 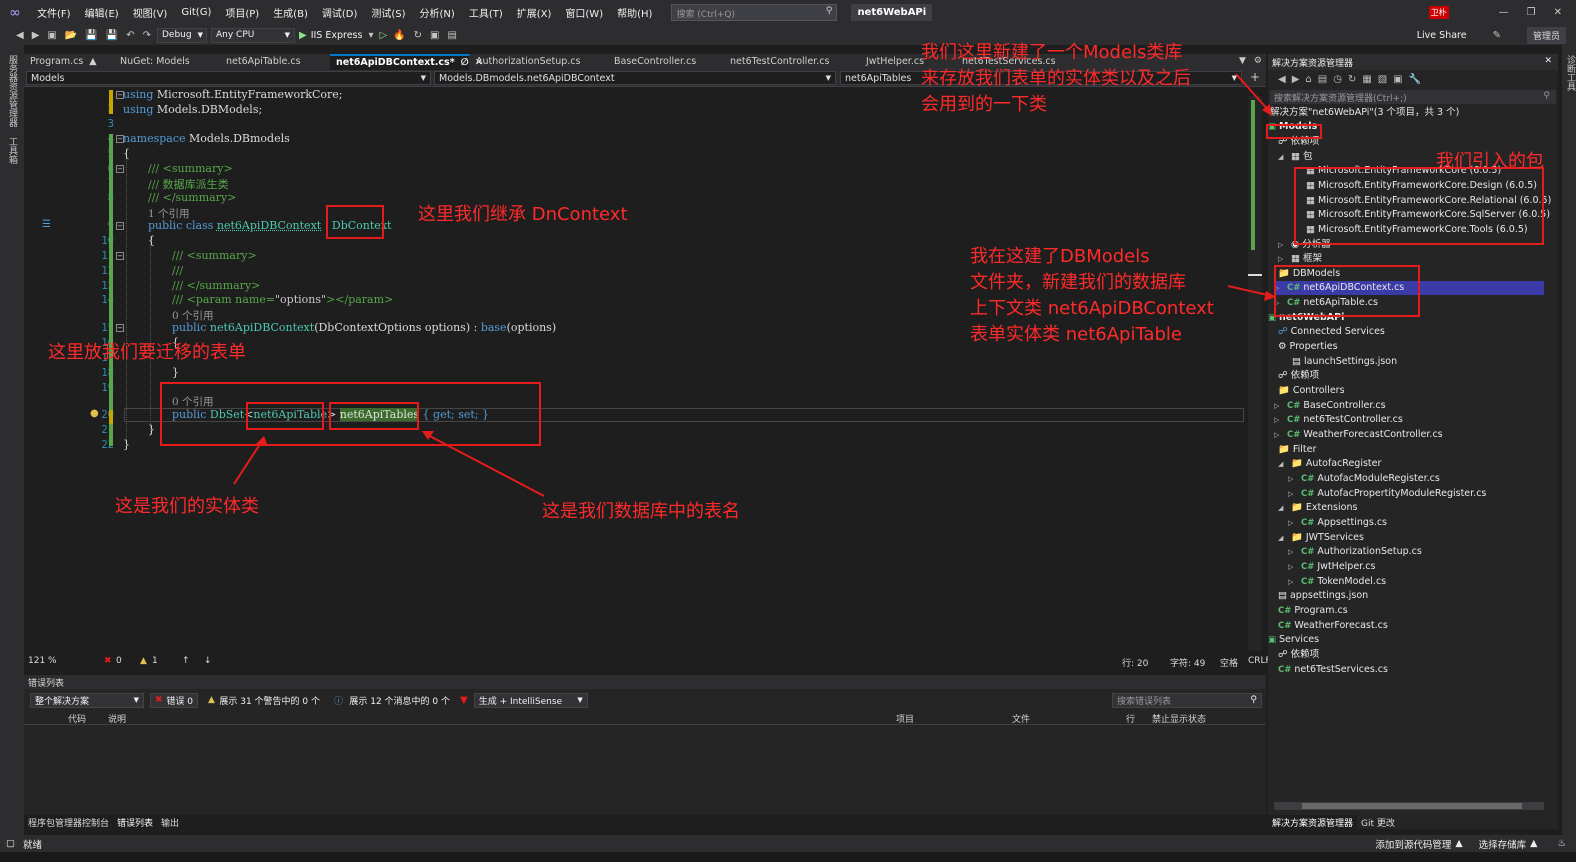 I want to click on tree-item-autofacpropertitymoduleregister: ▷ C# AutofacPropertityModuleRegister.cs, so click(x=1387, y=494).